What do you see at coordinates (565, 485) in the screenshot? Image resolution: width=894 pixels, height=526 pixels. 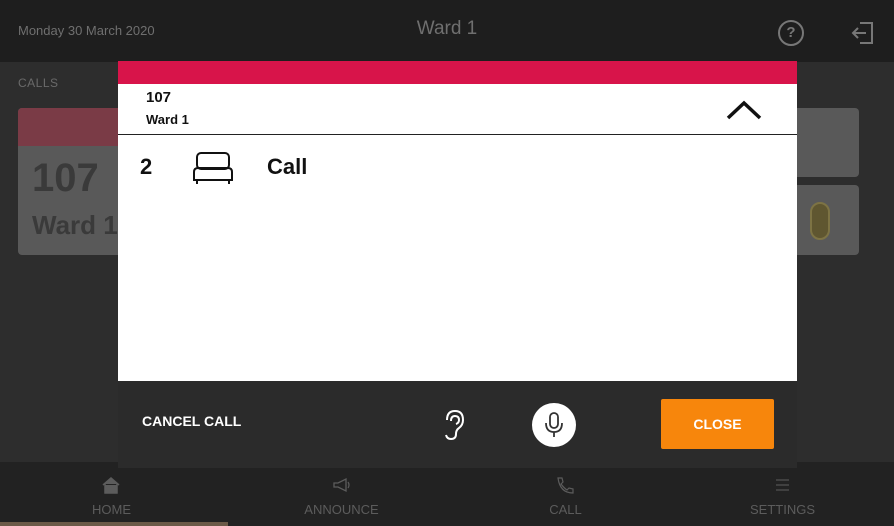 I see `phone-icon` at bounding box center [565, 485].